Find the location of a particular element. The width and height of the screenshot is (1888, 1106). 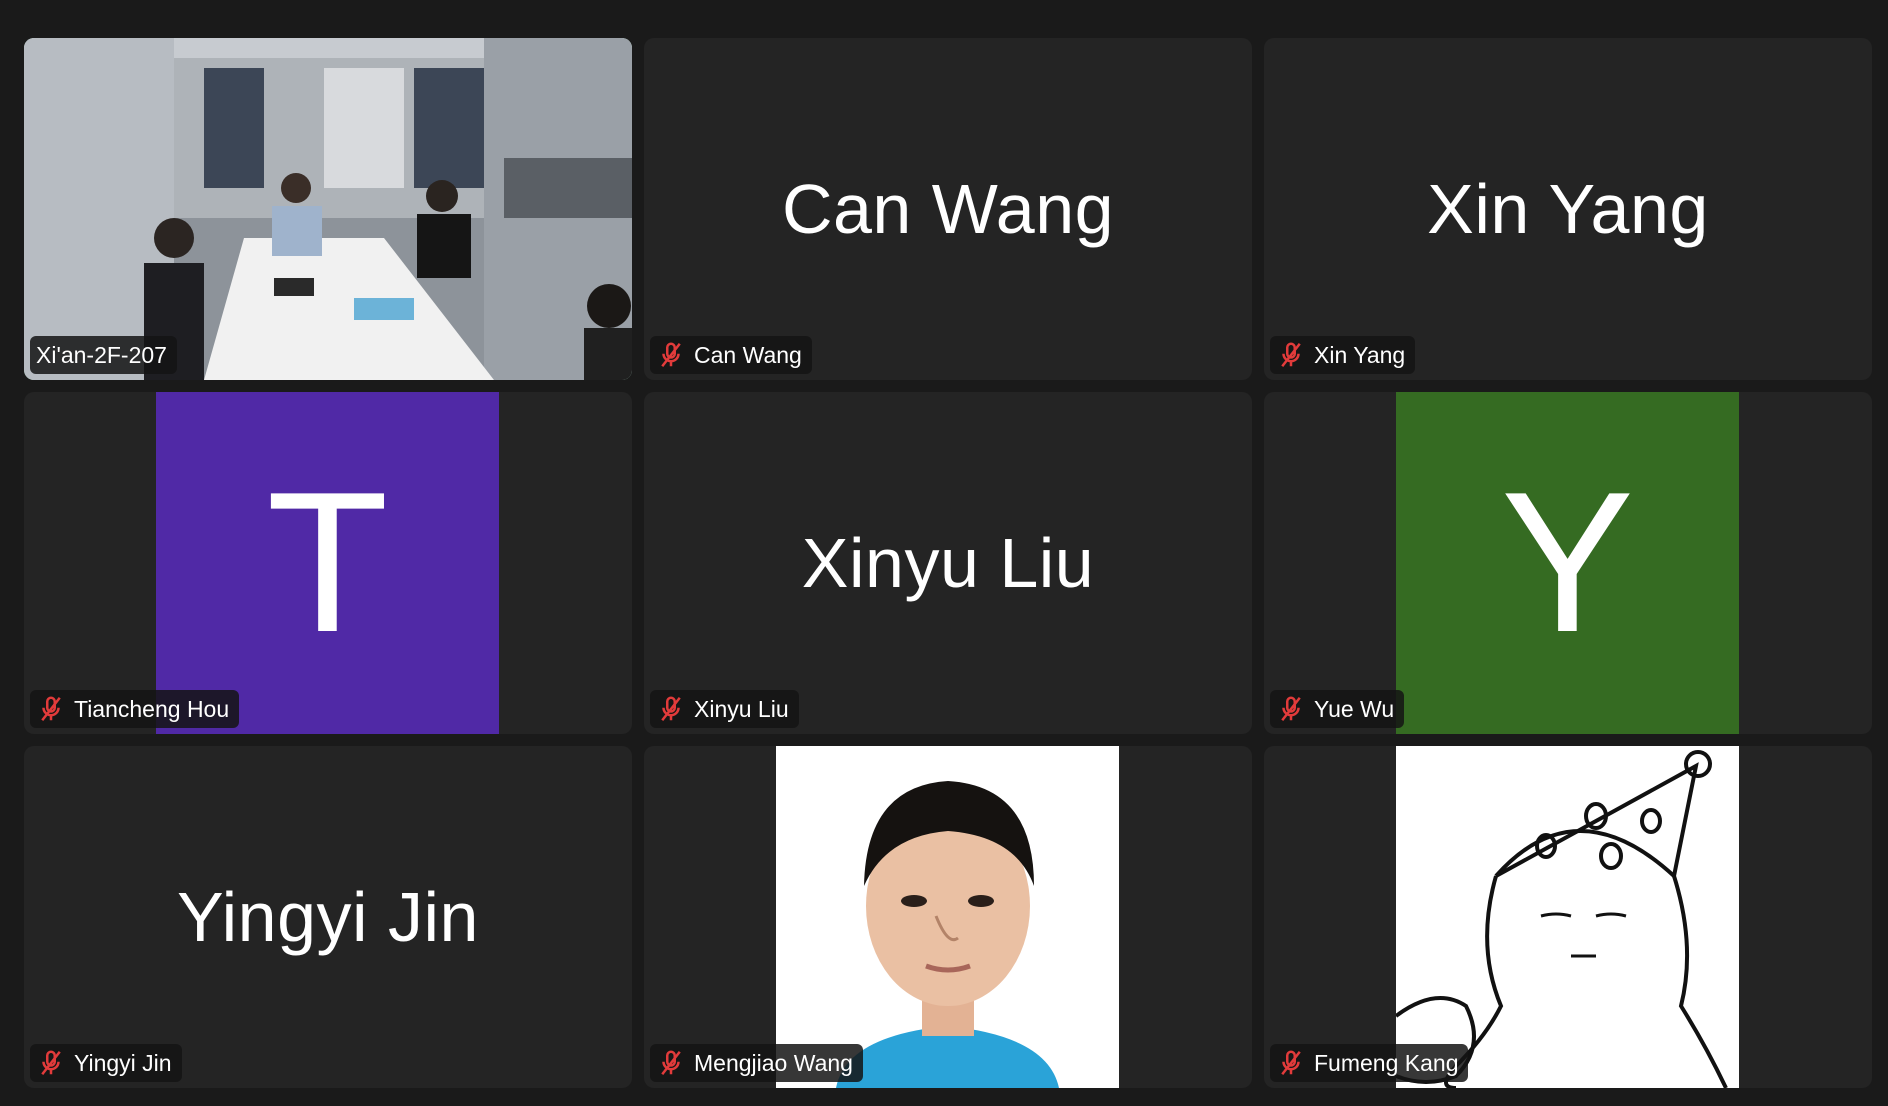

participant-tile-tiancheng-hou: T Tiancheng Hou is located at coordinates (328, 563).